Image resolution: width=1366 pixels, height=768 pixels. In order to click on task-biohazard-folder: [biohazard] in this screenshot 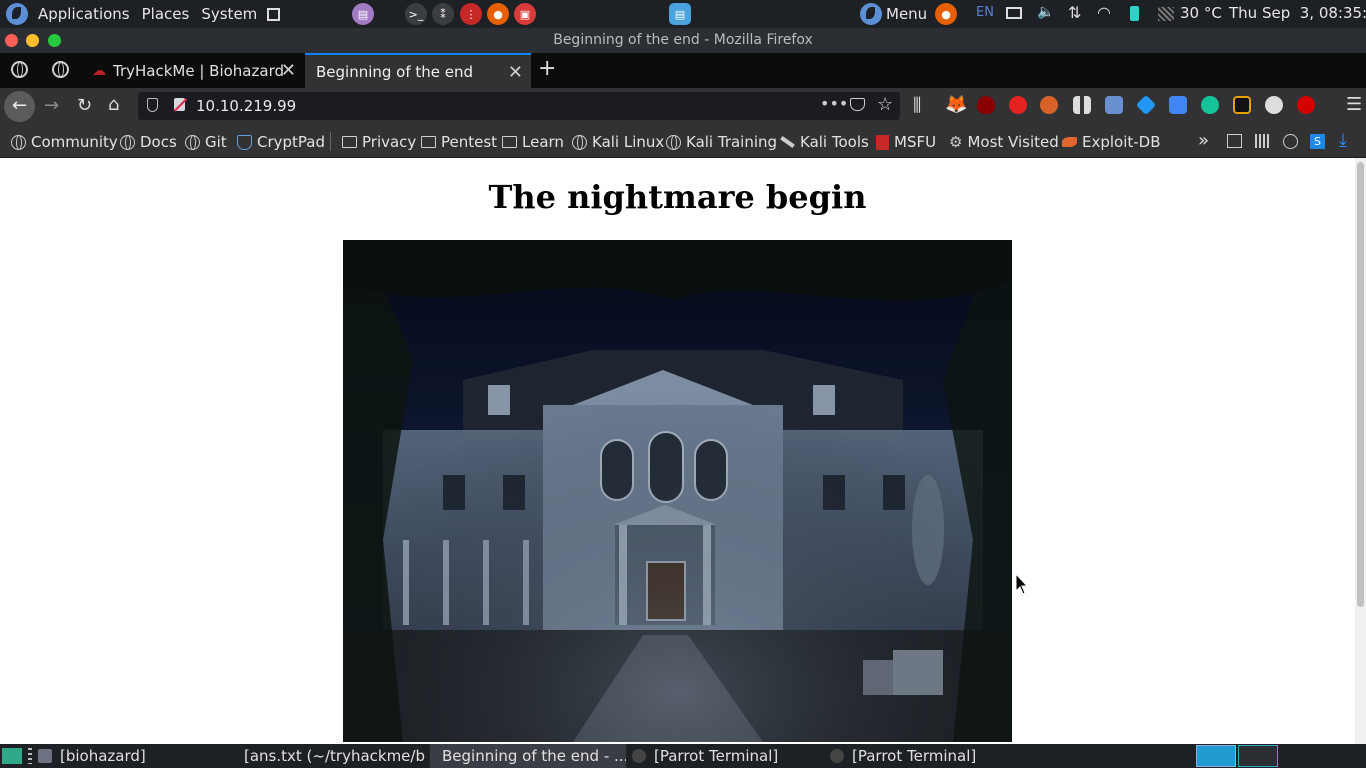, I will do `click(133, 756)`.